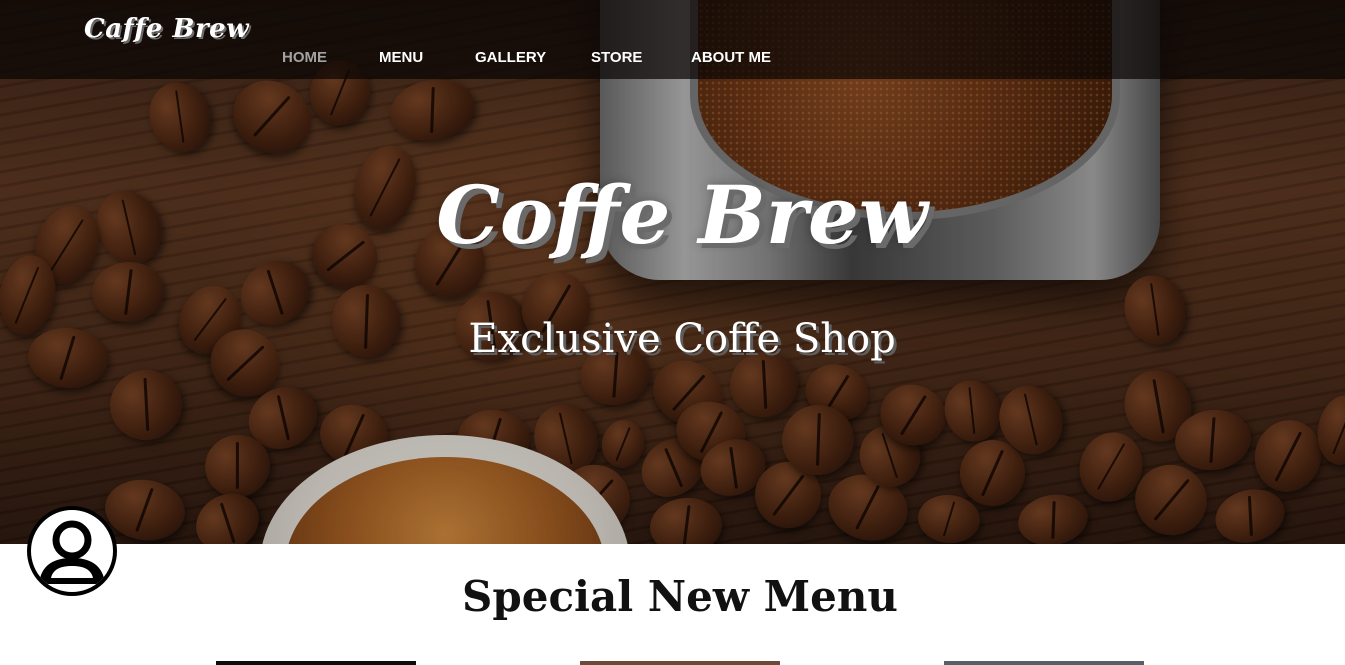  Describe the element at coordinates (682, 339) in the screenshot. I see `hero-subtitle: Exclusive Coffe Shop` at that location.